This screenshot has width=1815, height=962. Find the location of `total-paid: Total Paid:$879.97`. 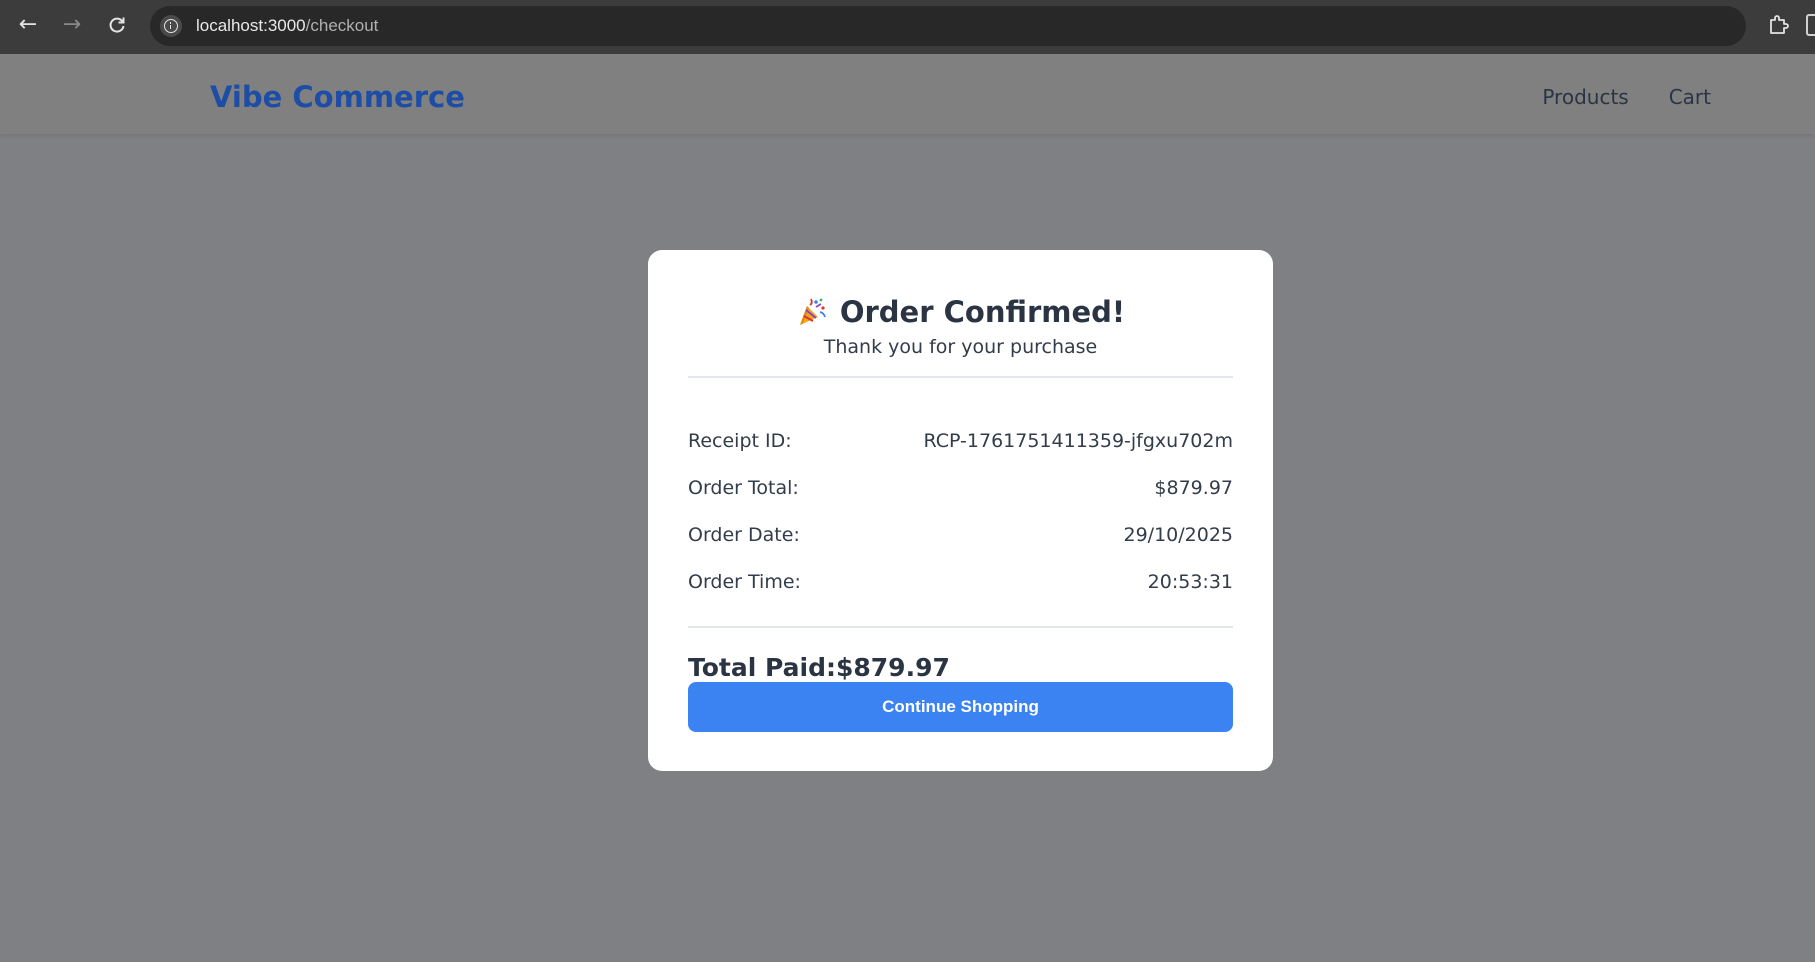

total-paid: Total Paid:$879.97 is located at coordinates (819, 668).